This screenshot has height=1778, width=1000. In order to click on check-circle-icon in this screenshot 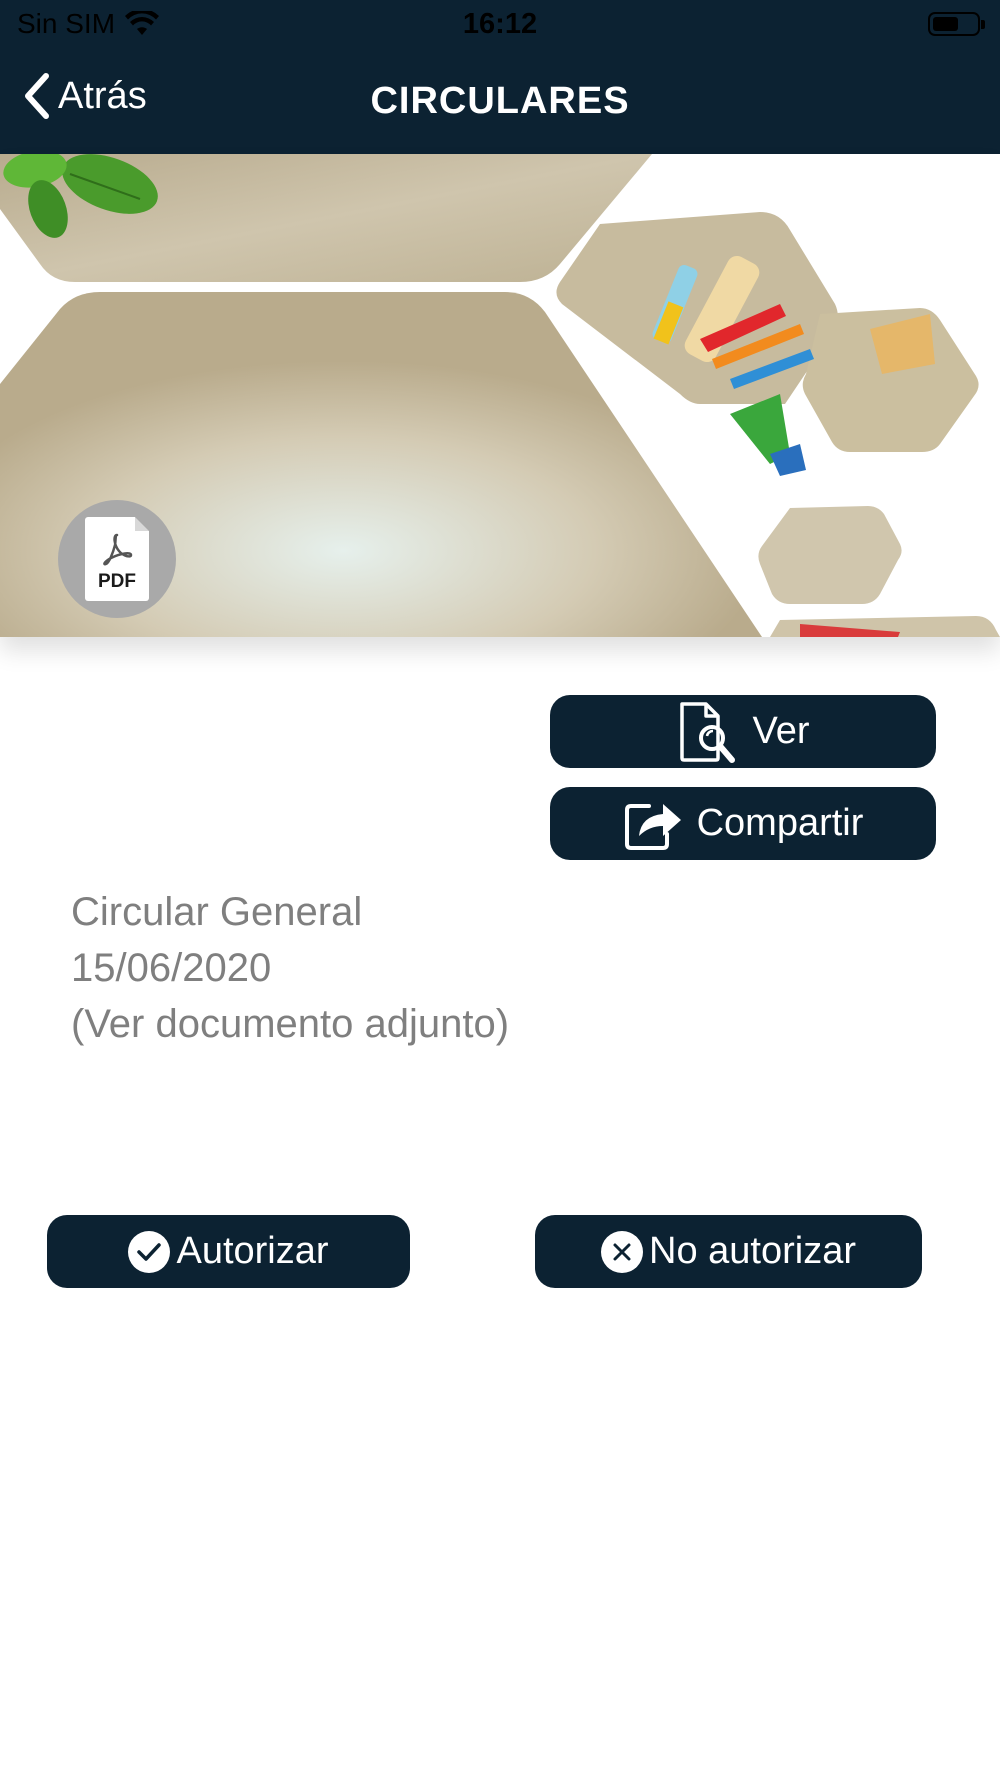, I will do `click(149, 1251)`.